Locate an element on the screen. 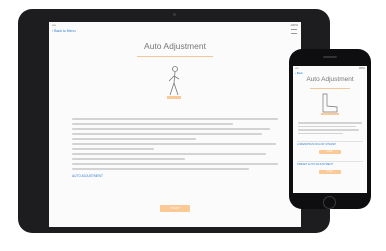 The height and width of the screenshot is (251, 386). instructions-text is located at coordinates (175, 145).